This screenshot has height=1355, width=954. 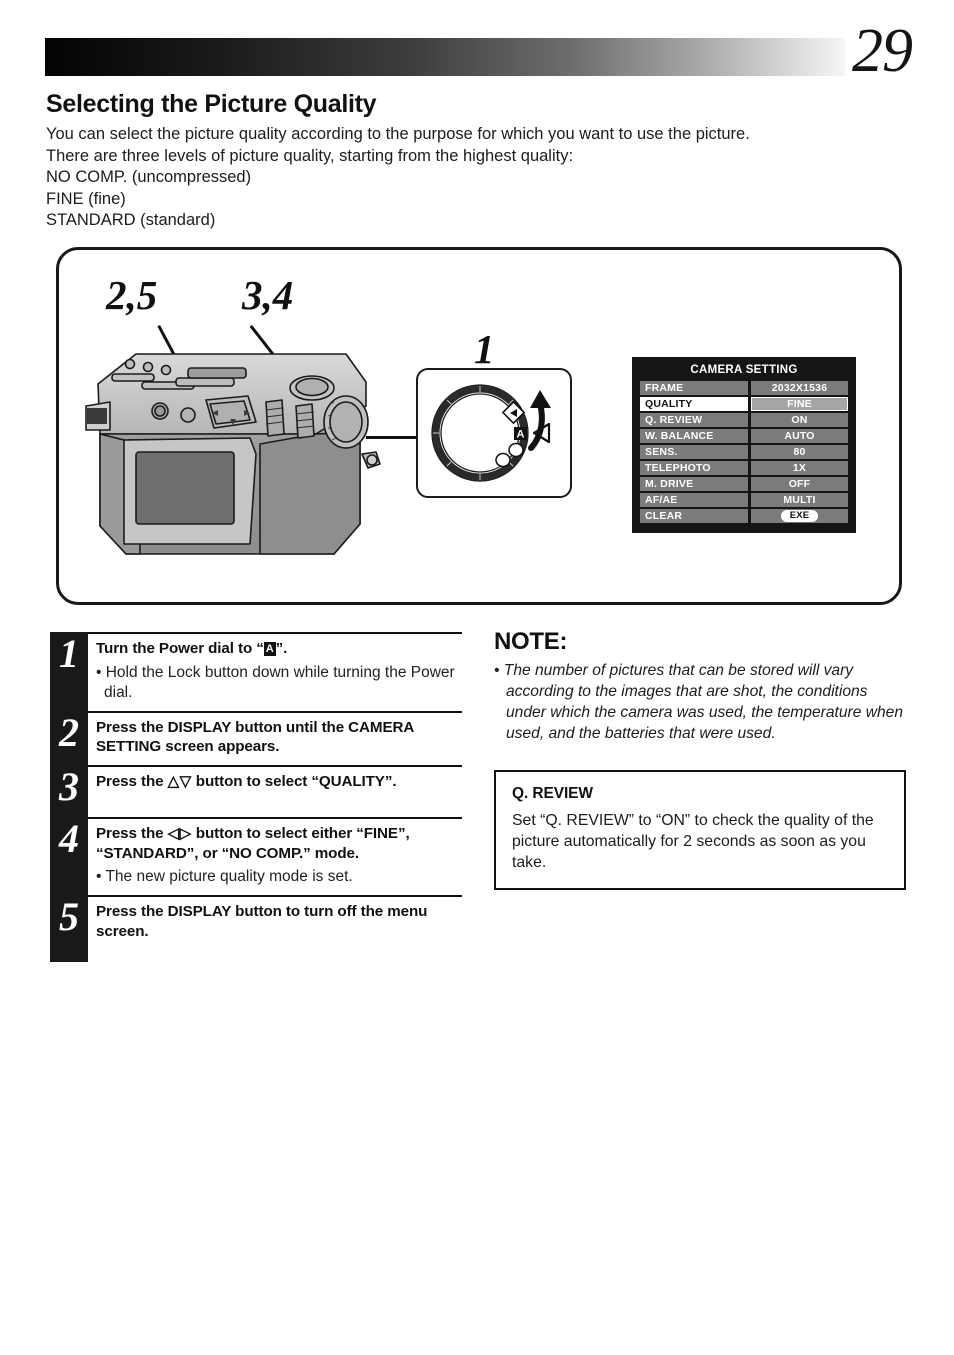 I want to click on osd-row-label: SENS., so click(x=694, y=452).